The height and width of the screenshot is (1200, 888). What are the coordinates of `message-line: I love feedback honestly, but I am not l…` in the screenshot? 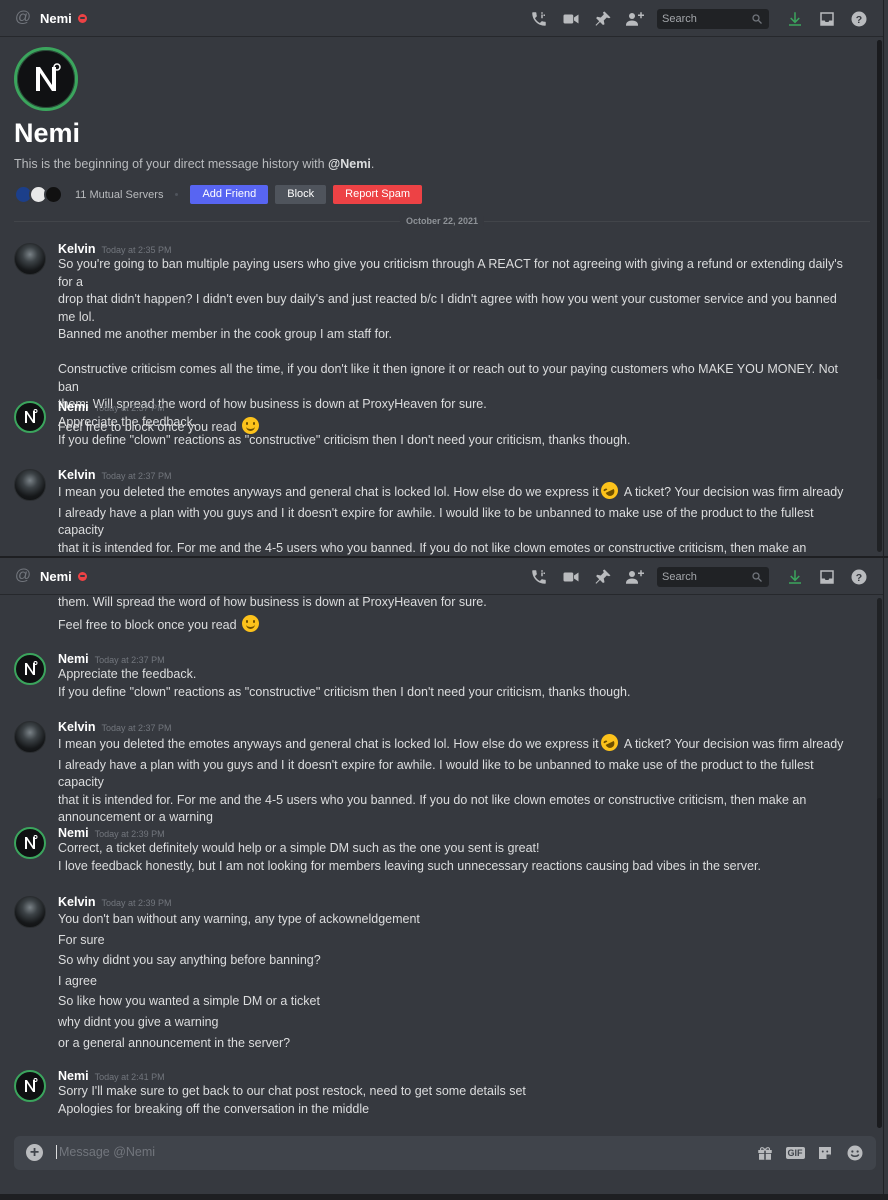 It's located at (409, 865).